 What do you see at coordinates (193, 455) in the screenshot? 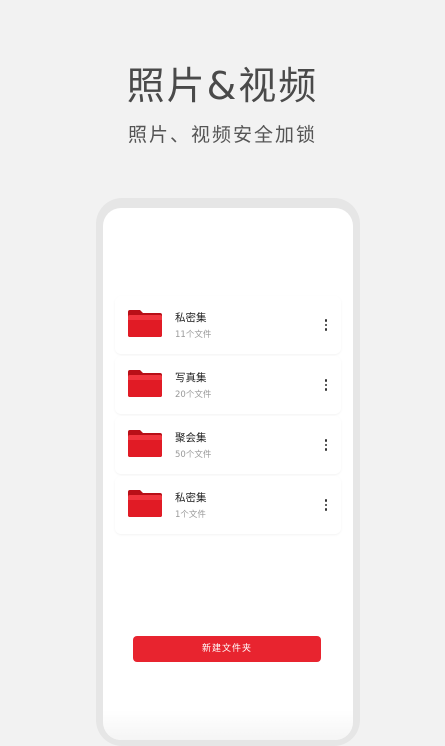
I see `folder-count: 50个文件` at bounding box center [193, 455].